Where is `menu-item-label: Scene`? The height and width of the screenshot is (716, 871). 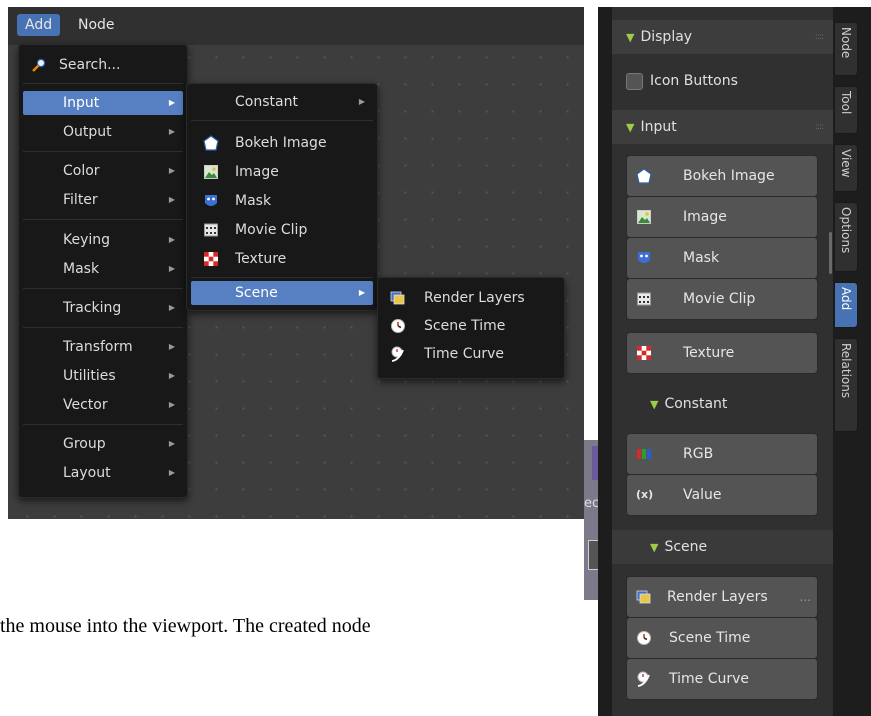
menu-item-label: Scene is located at coordinates (256, 293).